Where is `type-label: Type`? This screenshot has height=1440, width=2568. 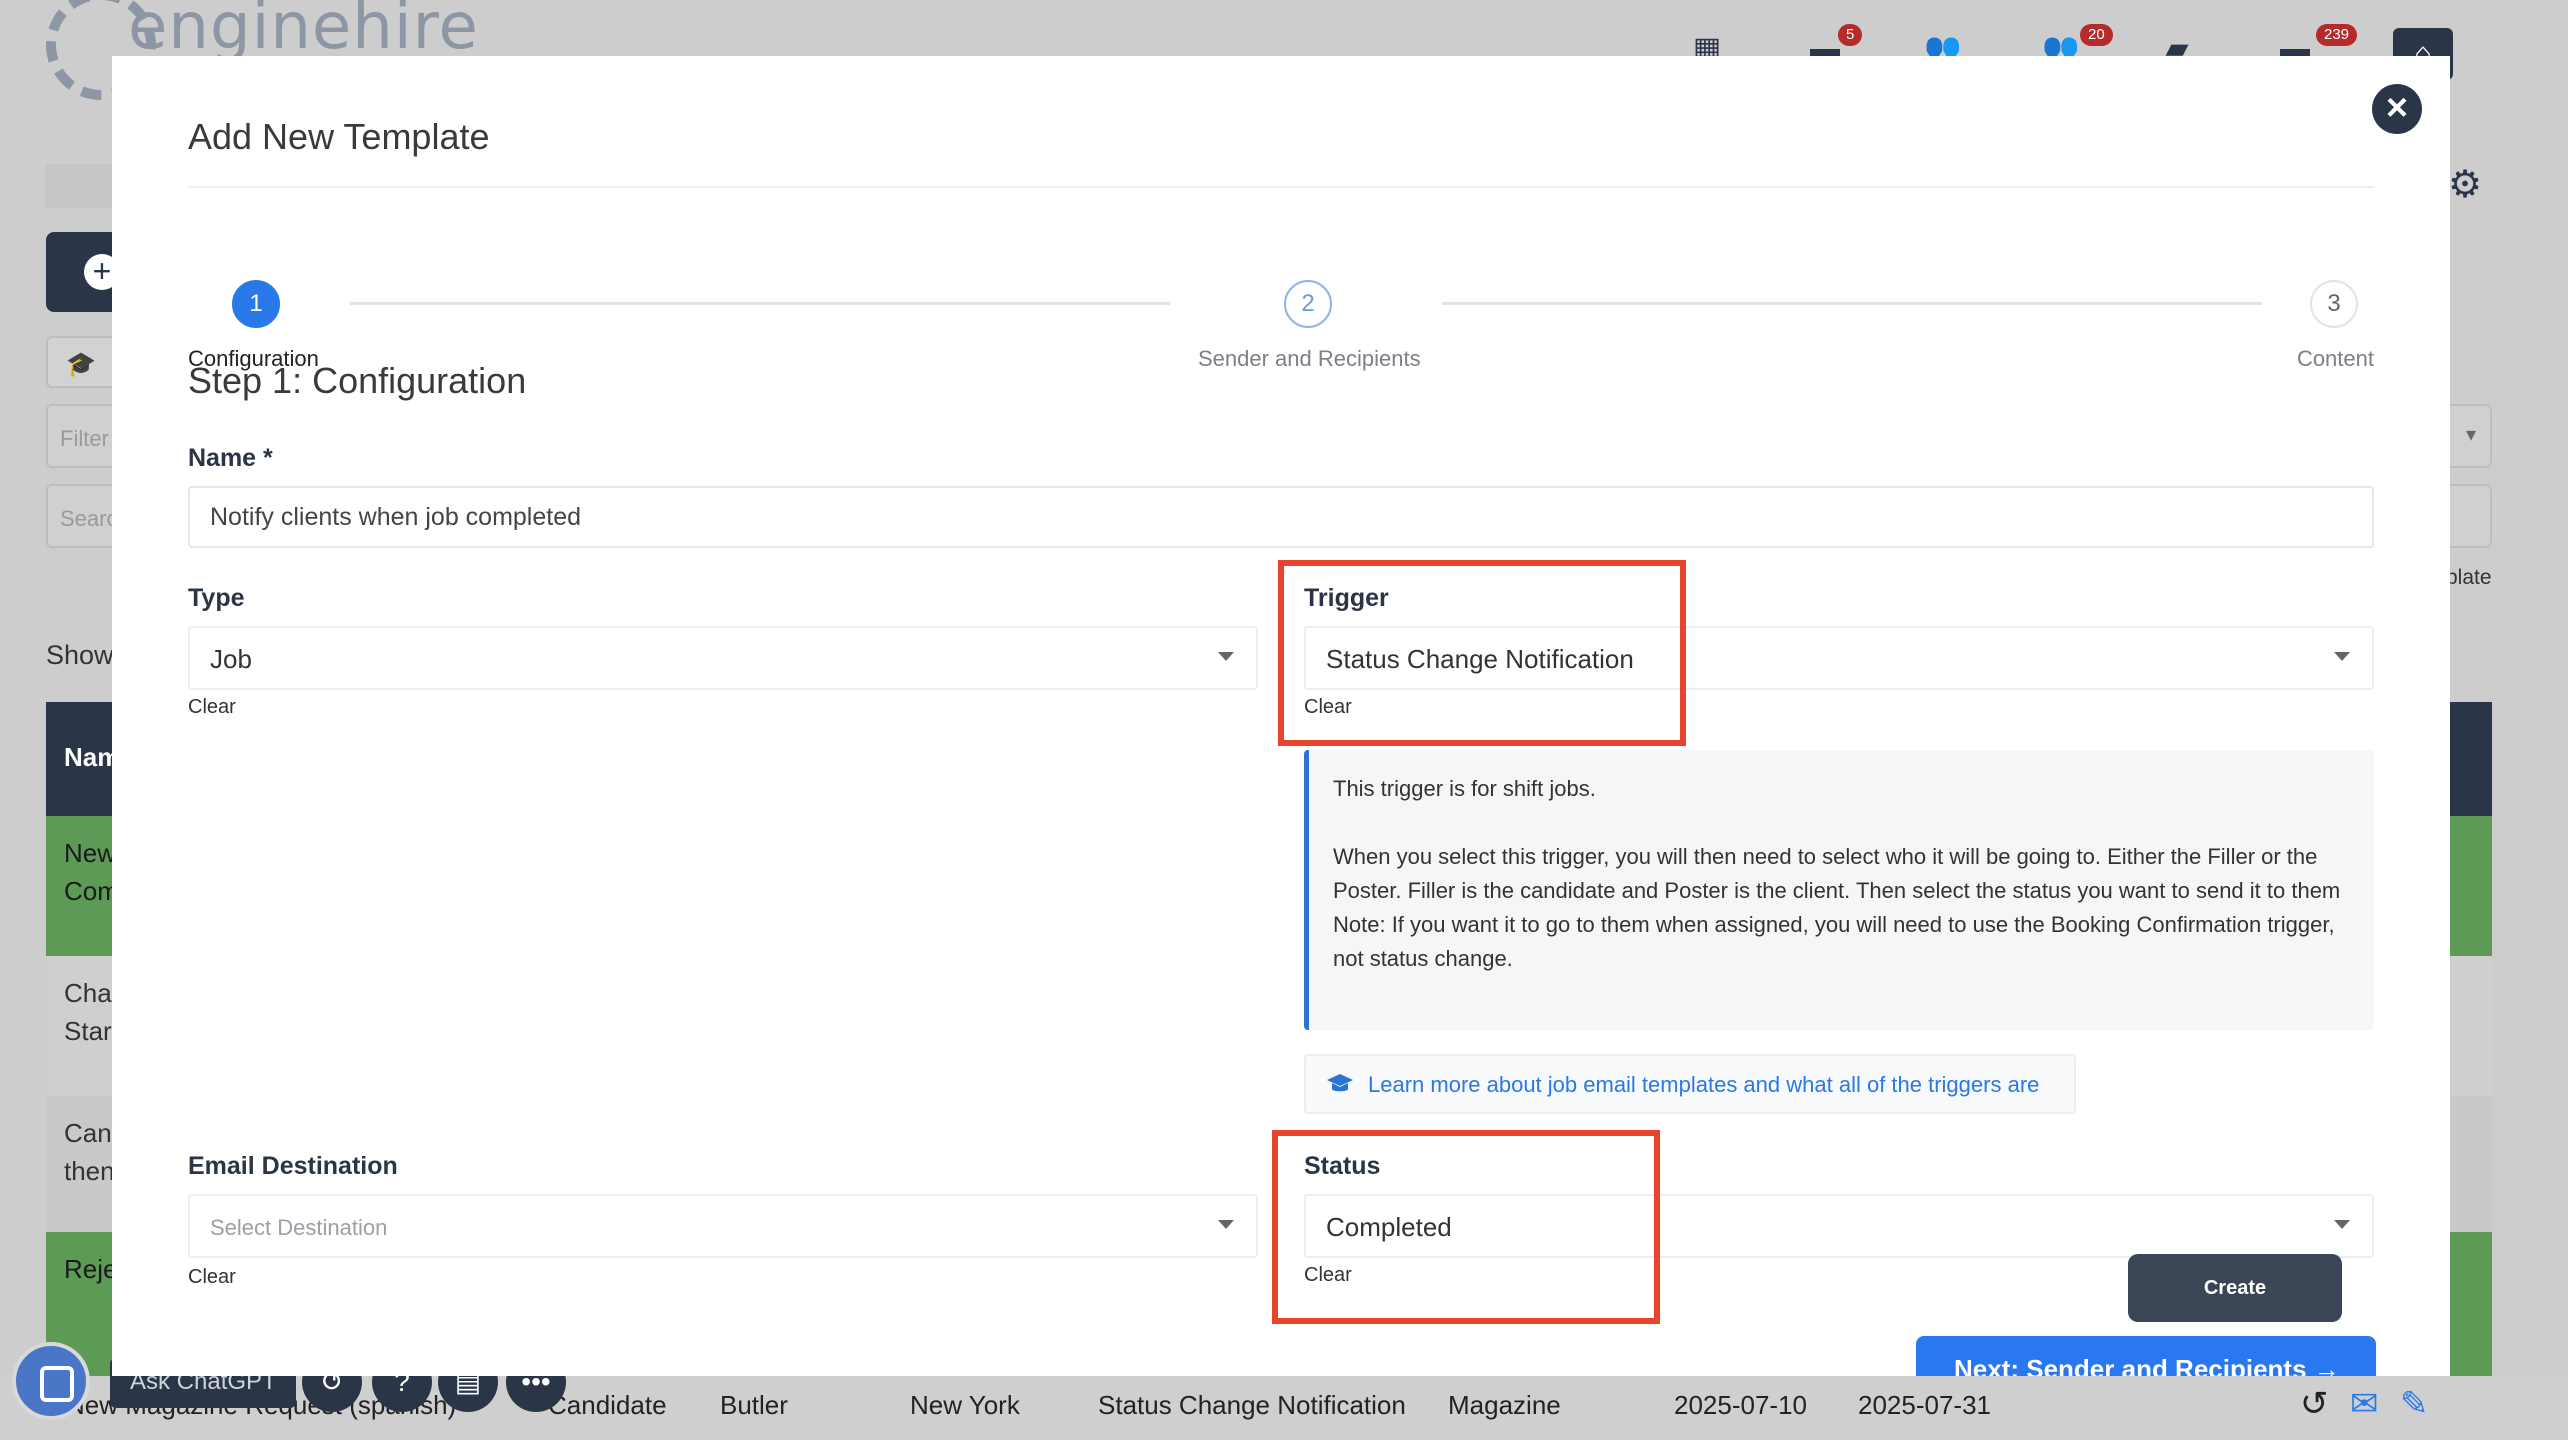 type-label: Type is located at coordinates (216, 598).